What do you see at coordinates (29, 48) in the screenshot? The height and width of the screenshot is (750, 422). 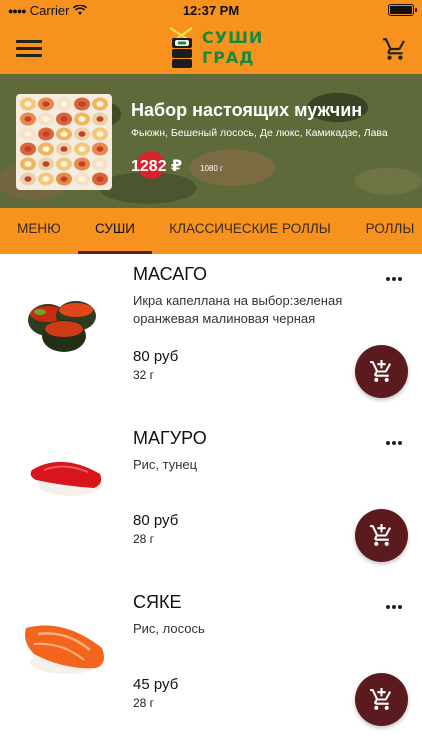 I see `hamburger-menu-icon` at bounding box center [29, 48].